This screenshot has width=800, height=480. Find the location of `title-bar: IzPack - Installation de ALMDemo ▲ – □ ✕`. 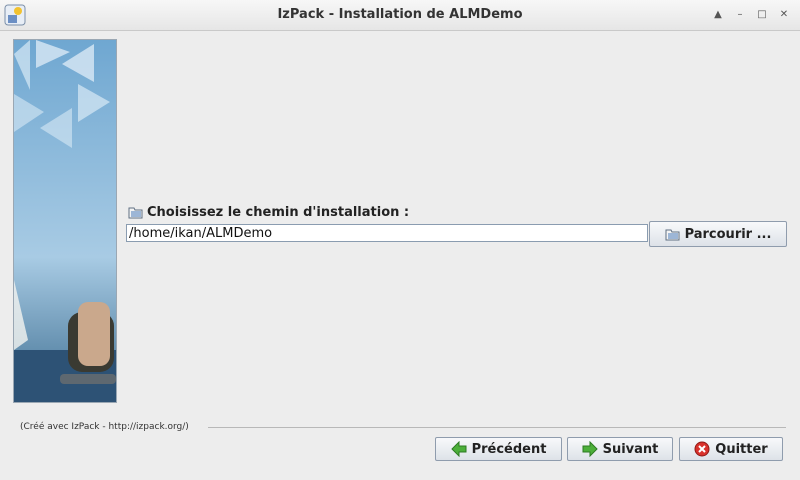

title-bar: IzPack - Installation de ALMDemo ▲ – □ ✕ is located at coordinates (400, 15).